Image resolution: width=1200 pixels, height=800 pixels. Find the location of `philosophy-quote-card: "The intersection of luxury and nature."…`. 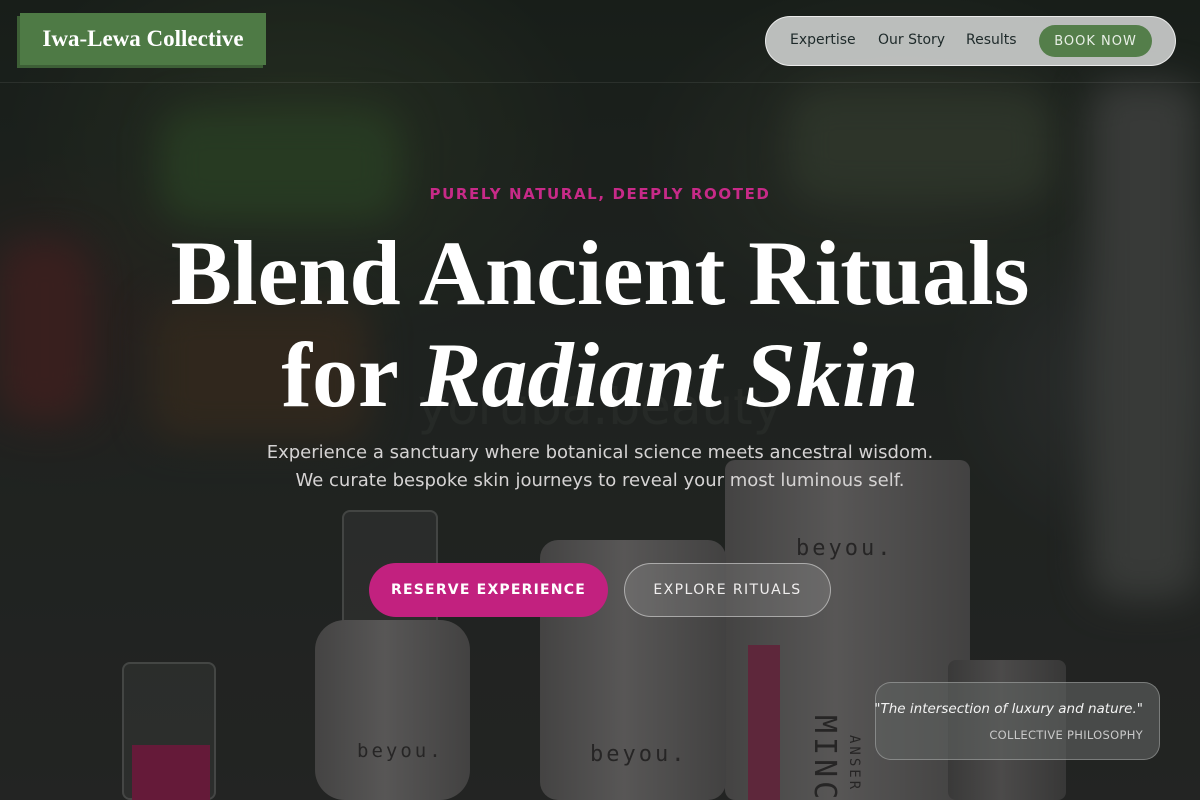

philosophy-quote-card: "The intersection of luxury and nature."… is located at coordinates (1017, 721).